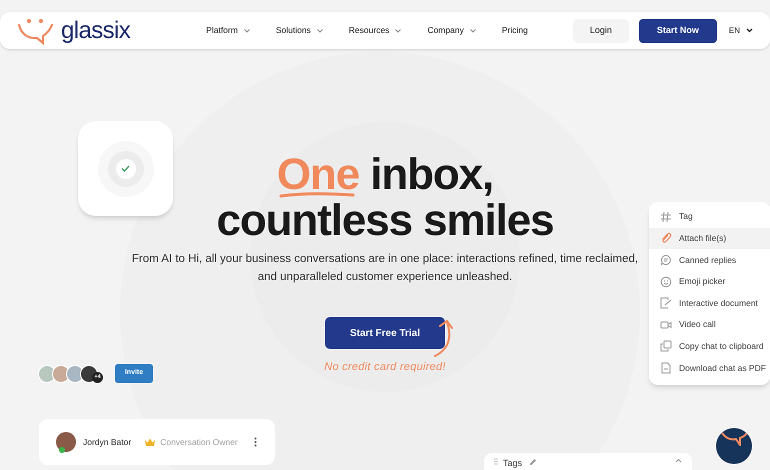  What do you see at coordinates (125, 168) in the screenshot?
I see `checkmark-icon` at bounding box center [125, 168].